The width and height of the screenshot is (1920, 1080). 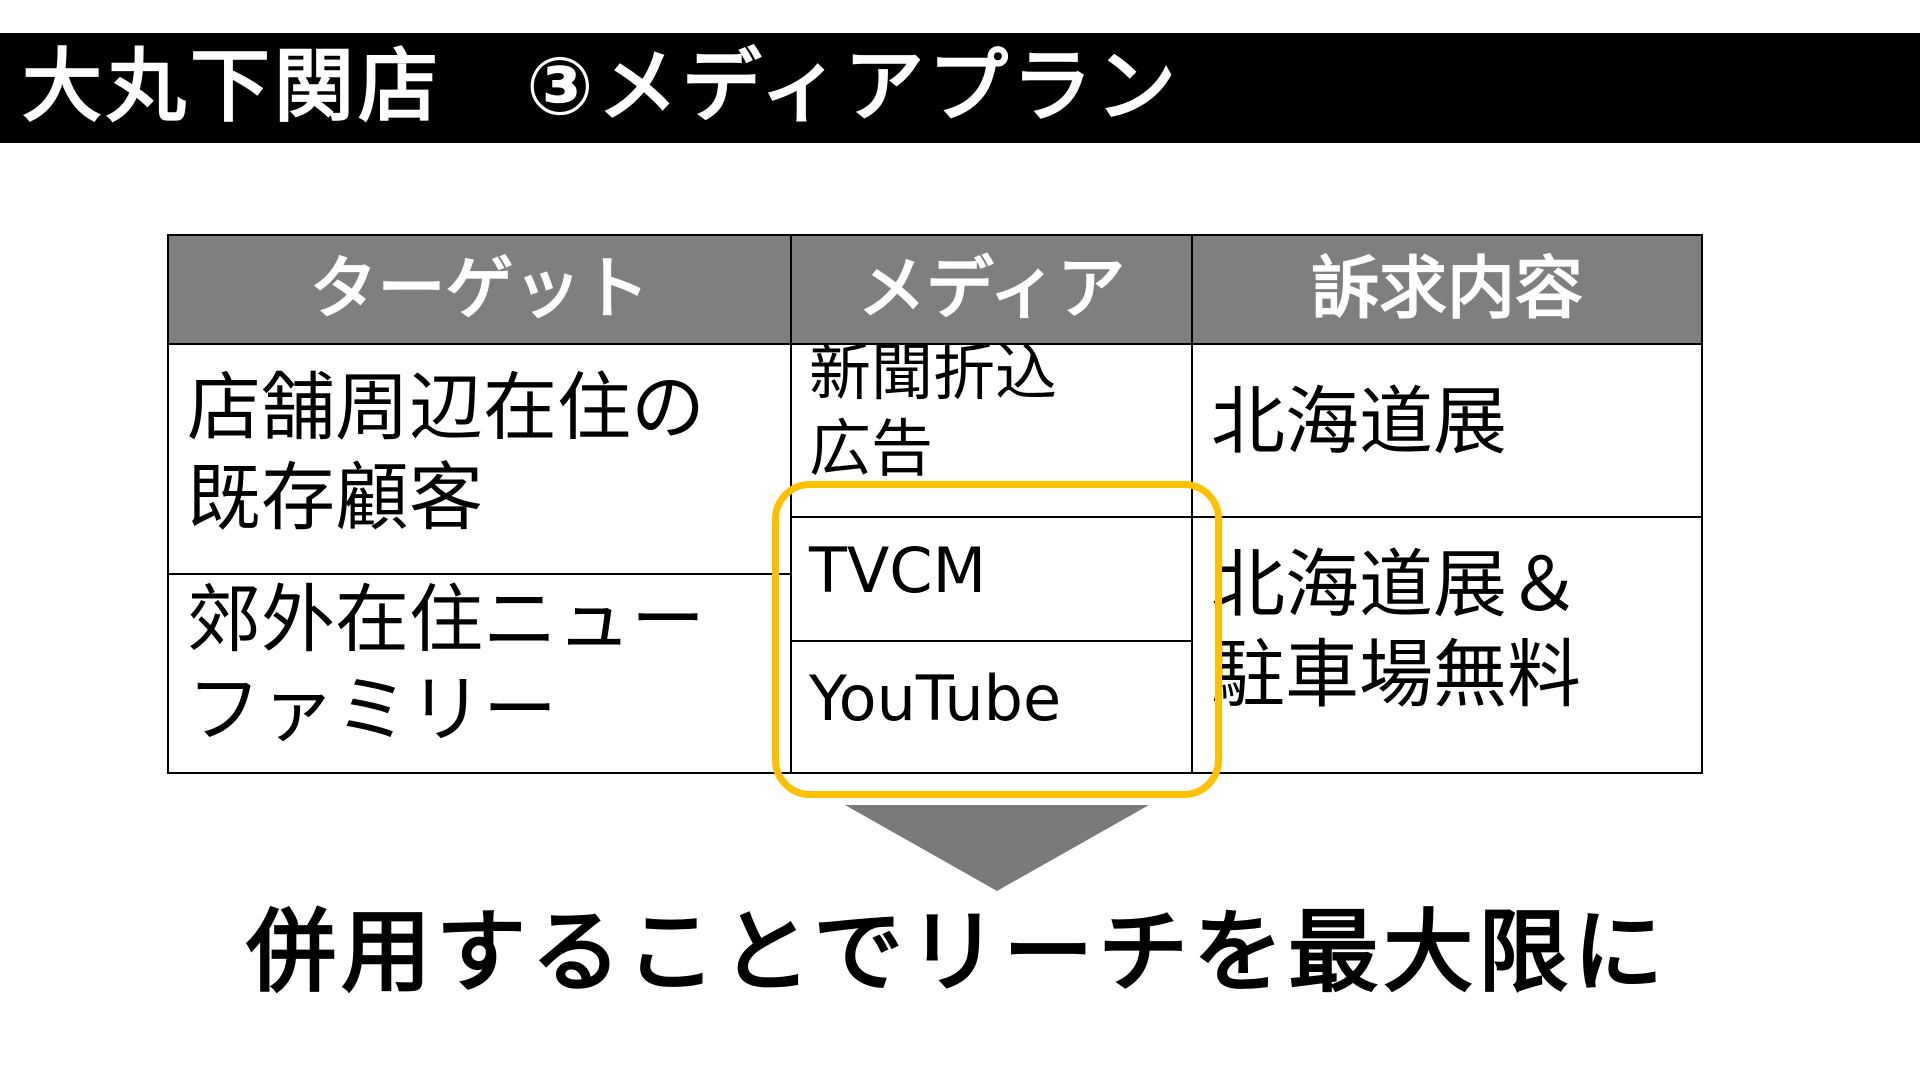 What do you see at coordinates (335, 498) in the screenshot?
I see `target-line: 既存顧客` at bounding box center [335, 498].